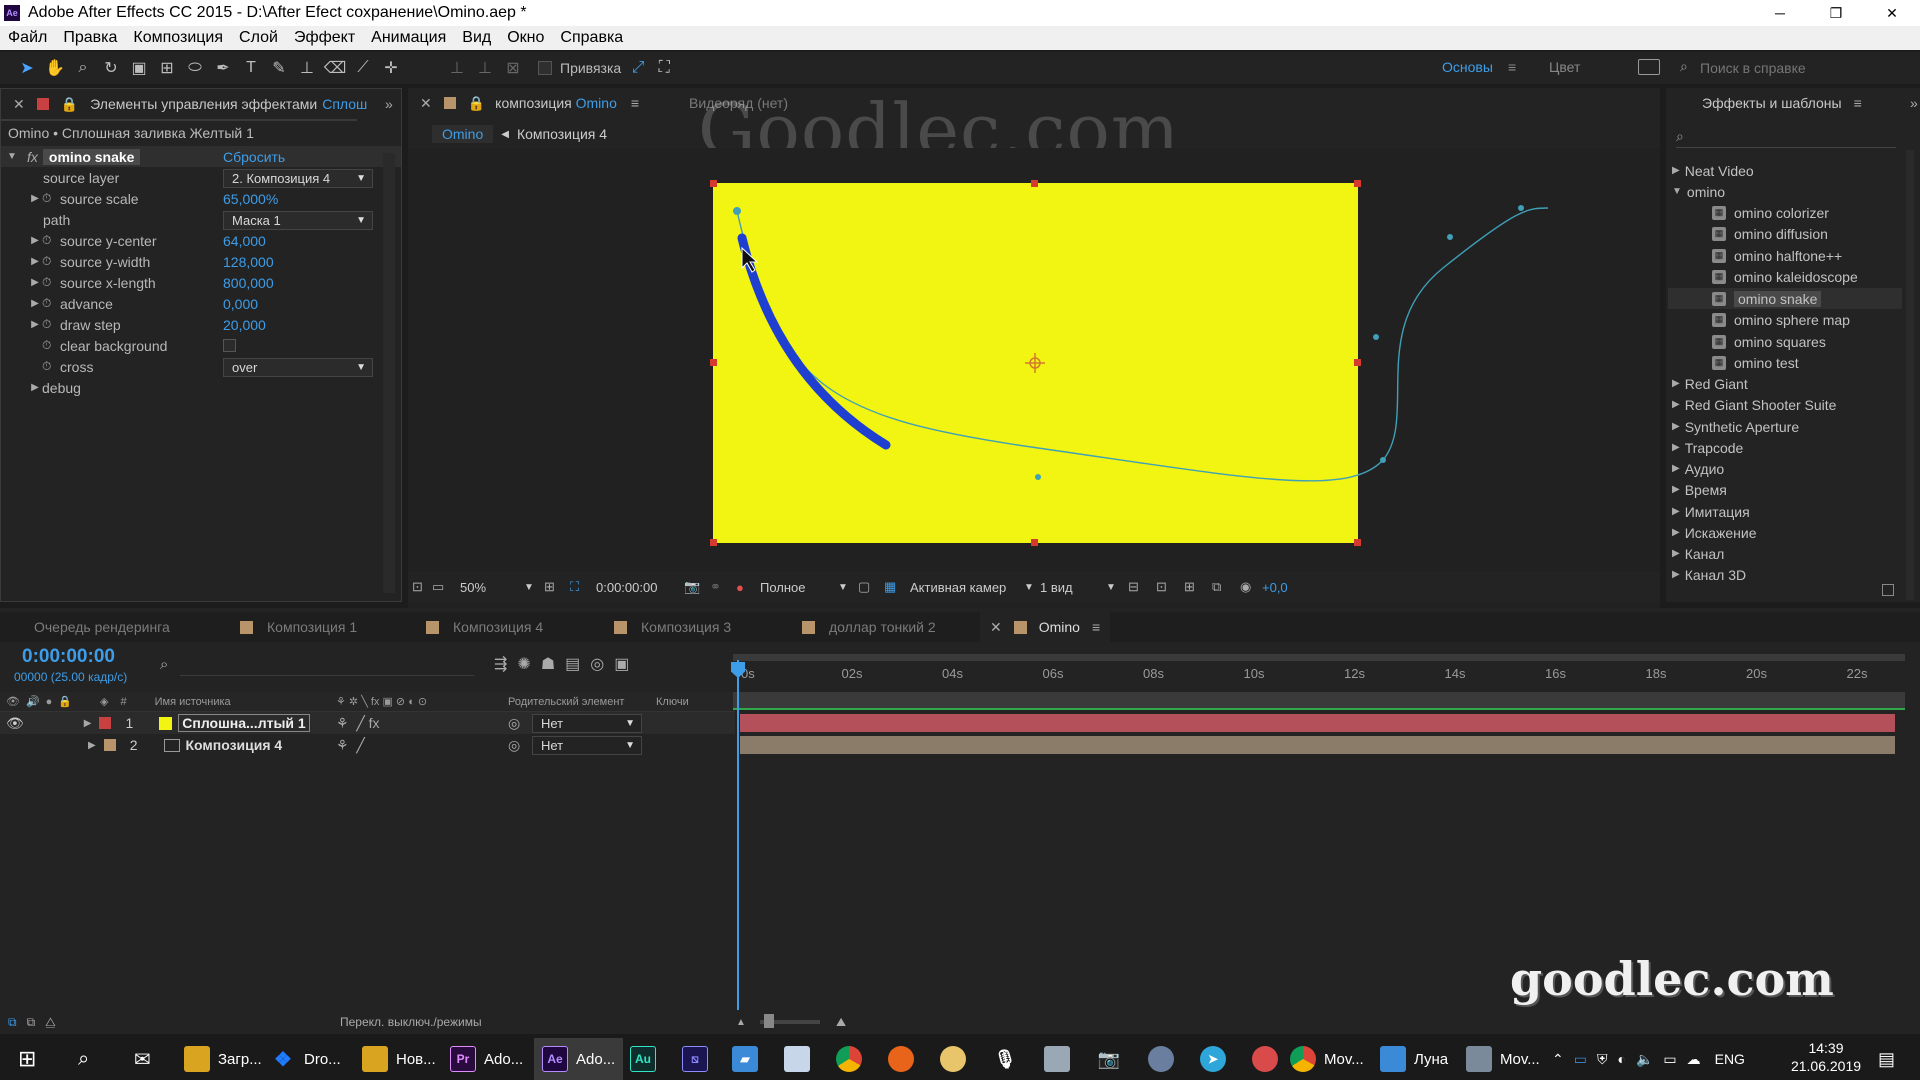 Image resolution: width=1920 pixels, height=1080 pixels. Describe the element at coordinates (298, 627) in the screenshot. I see `tab-comp-1: Композиция 1` at that location.